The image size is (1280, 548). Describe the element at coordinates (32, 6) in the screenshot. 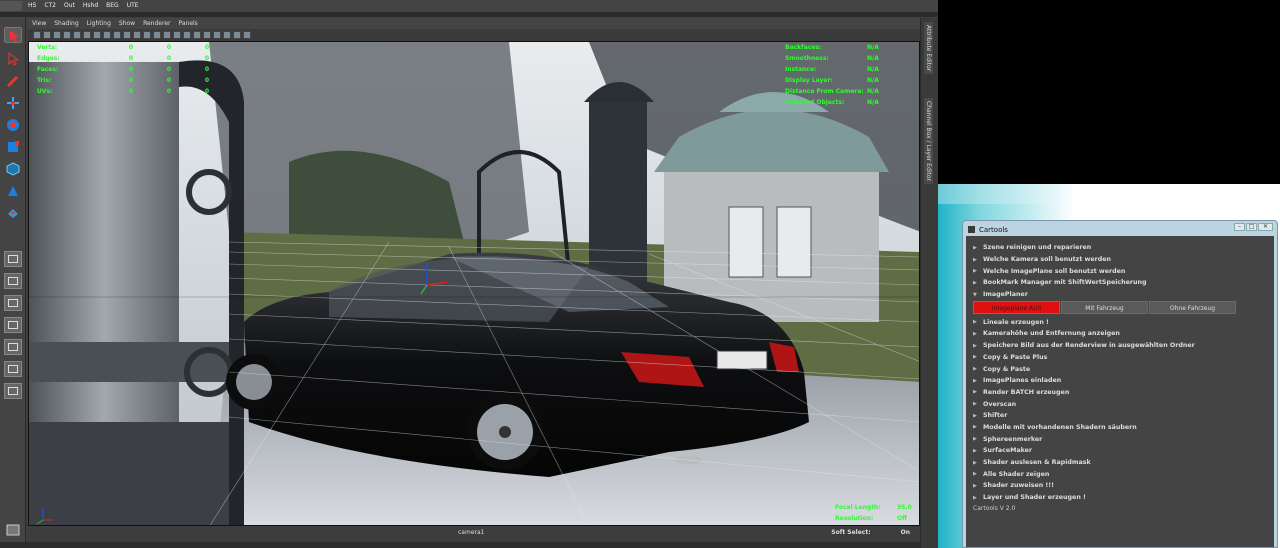

I see `shelf-tab: HS` at that location.